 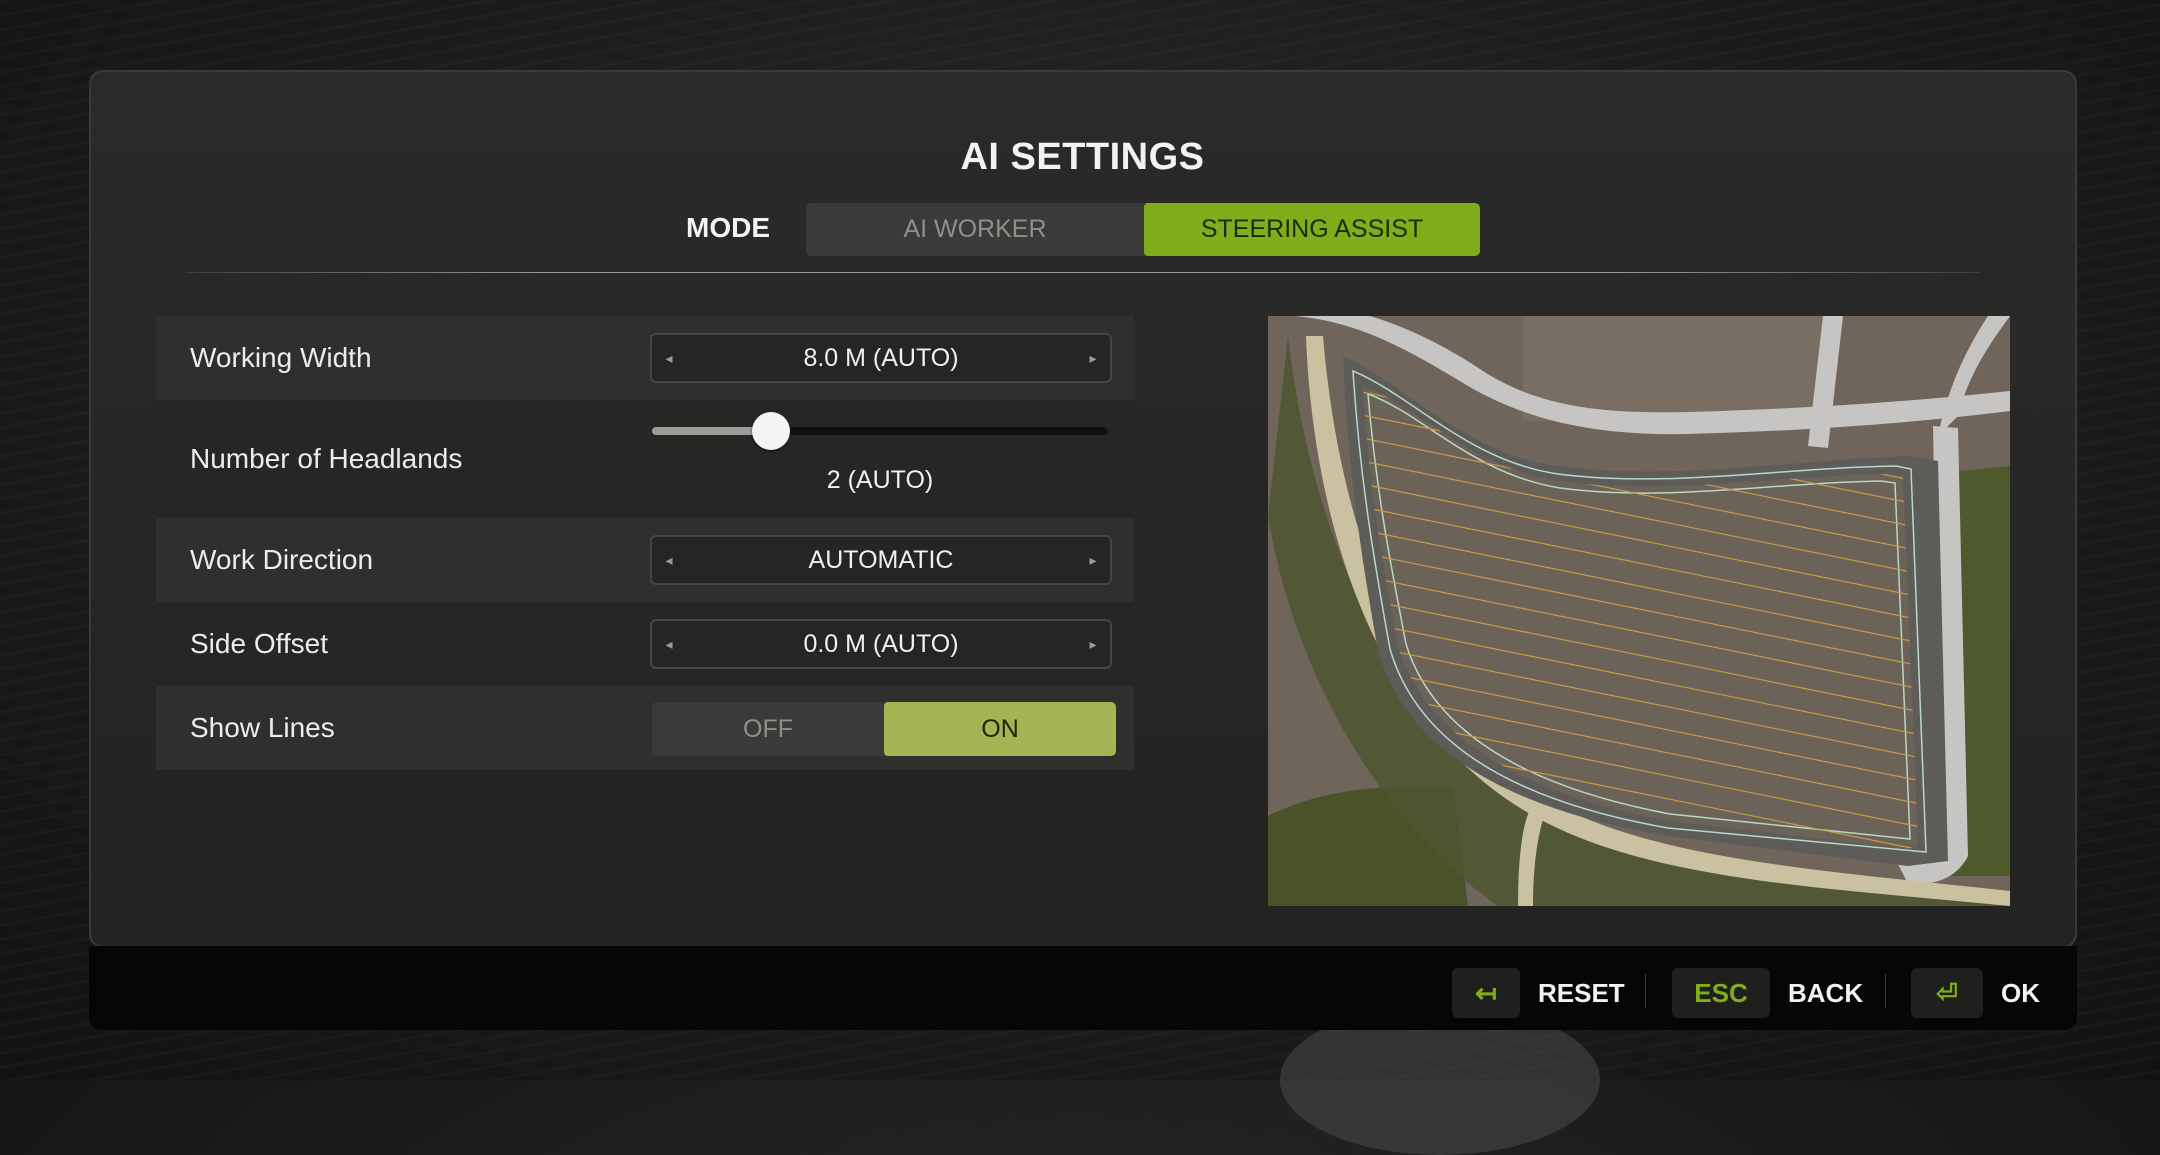 I want to click on mode-option-steering-assist: STEERING ASSIST, so click(x=1312, y=229).